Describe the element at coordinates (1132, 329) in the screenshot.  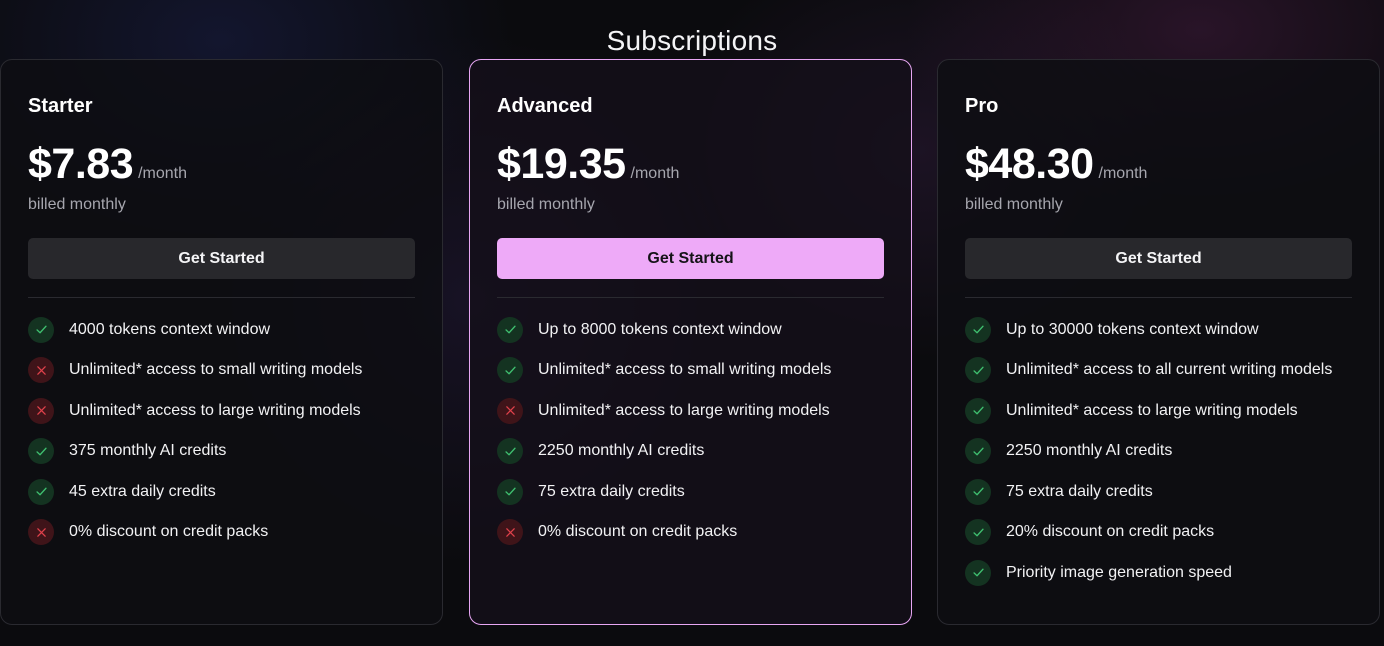
I see `feature-text: Up to 30000 tokens context window` at that location.